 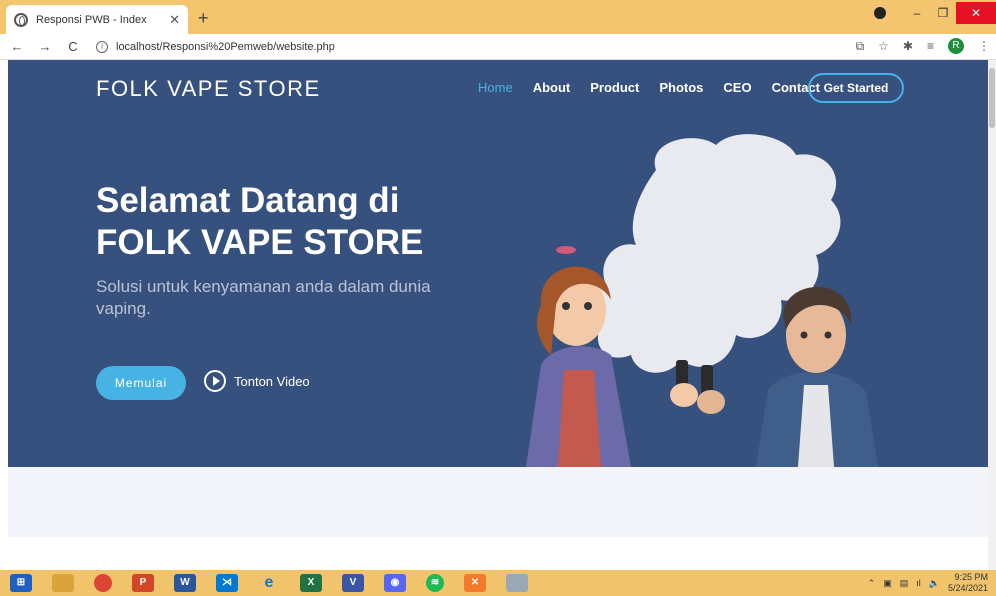 I want to click on hero-headline: Selamat Datang di FOLK VAPE STORE, so click(x=286, y=222).